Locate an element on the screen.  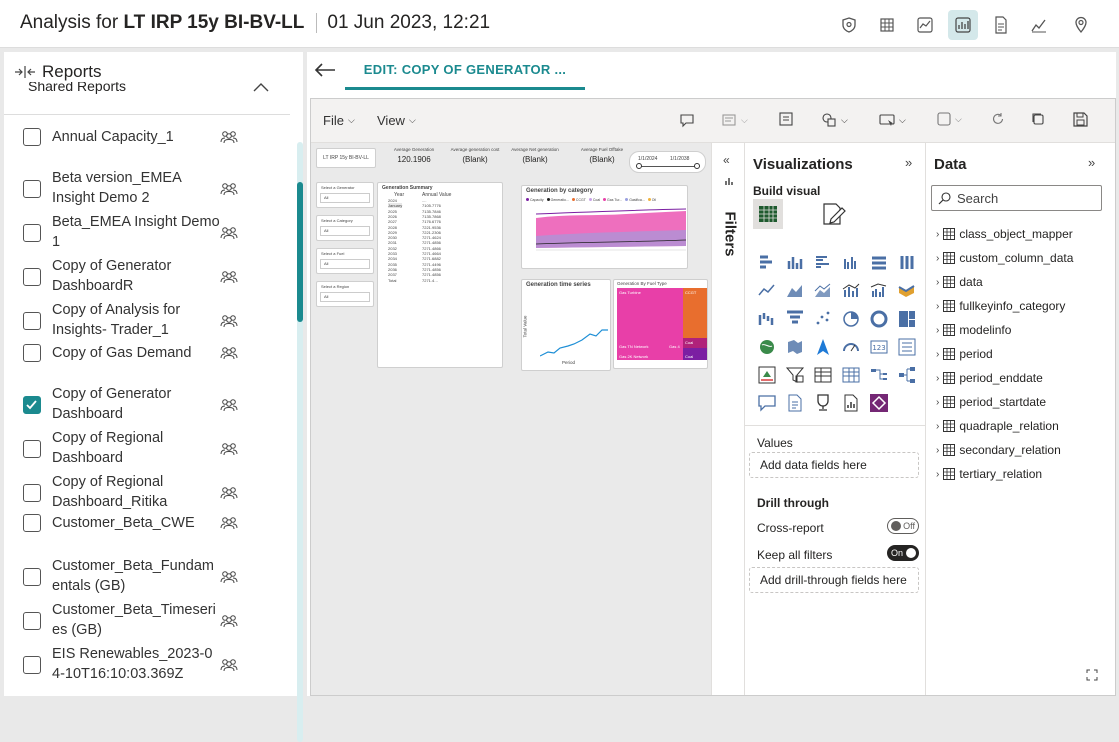
build-visual-tab is located at coordinates (768, 214).